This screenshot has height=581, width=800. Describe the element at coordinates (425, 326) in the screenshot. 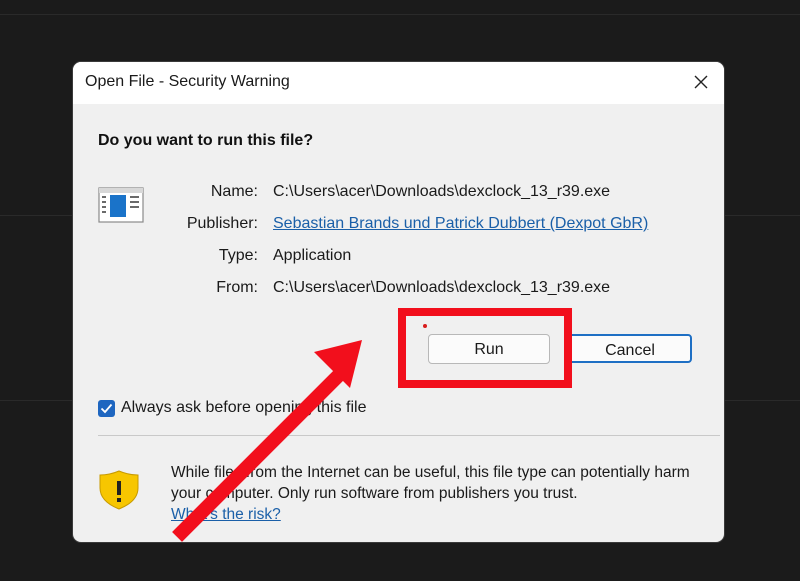

I see `annotation-dot` at that location.